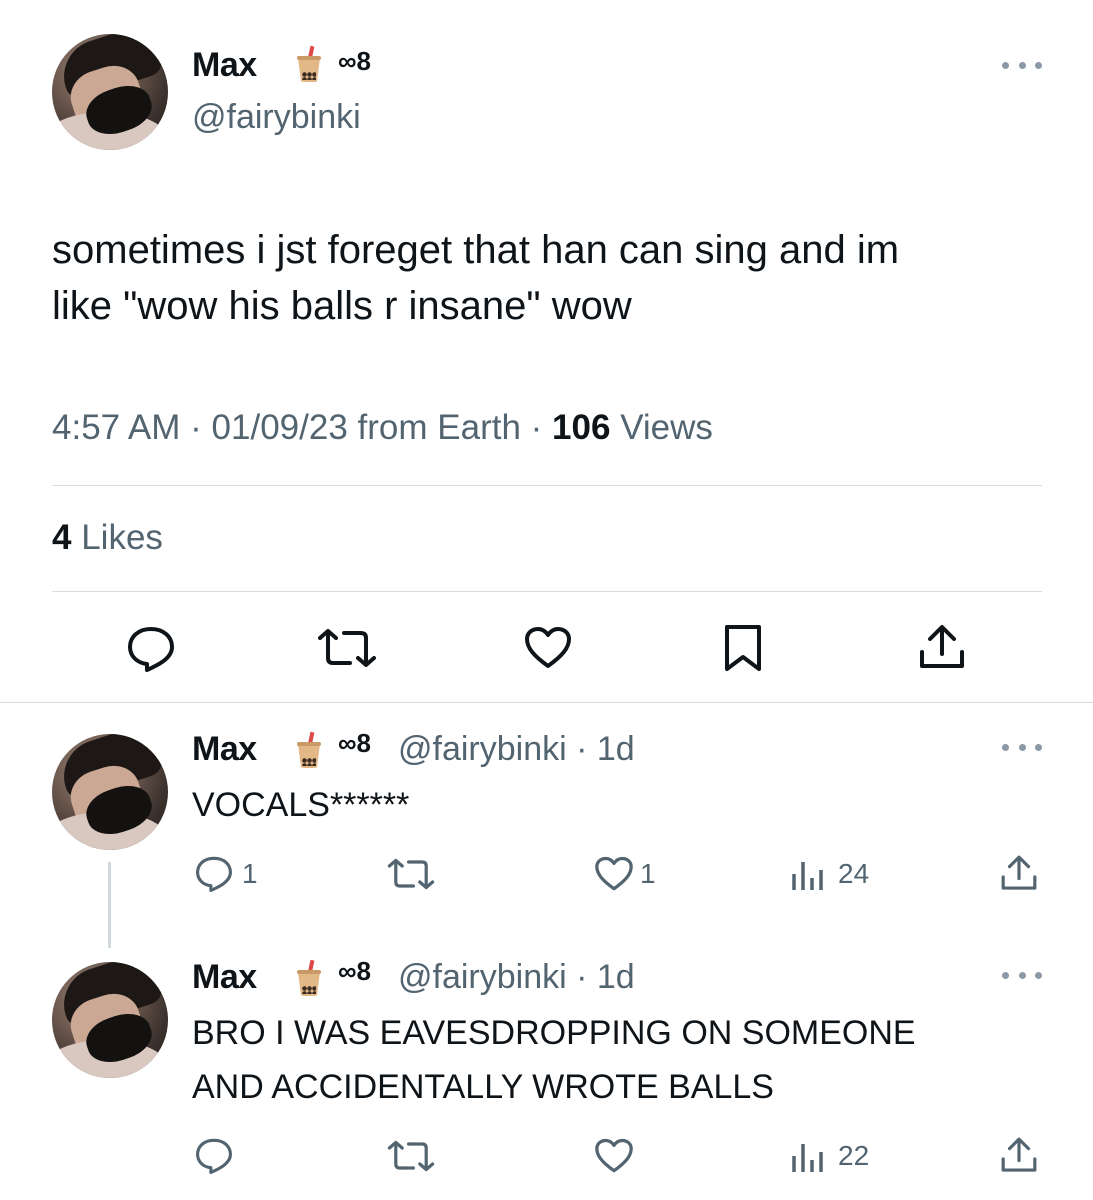 The image size is (1093, 1200). What do you see at coordinates (648, 873) in the screenshot?
I see `like-count: 1` at bounding box center [648, 873].